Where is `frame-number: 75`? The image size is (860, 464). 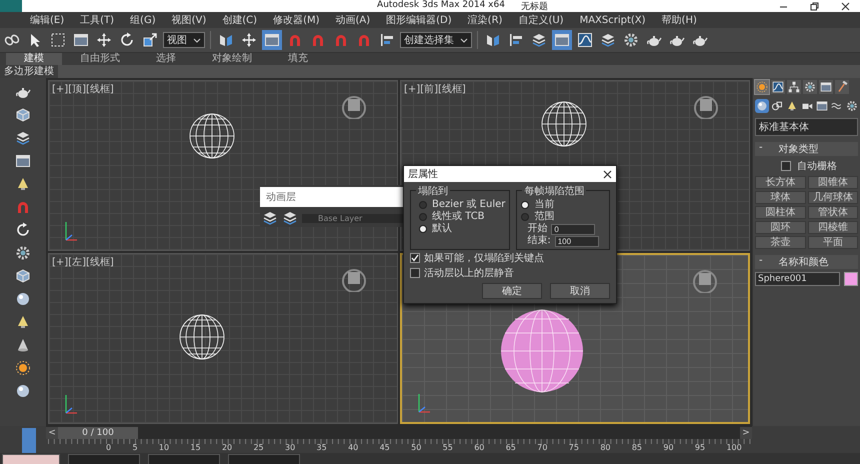
frame-number: 75 is located at coordinates (573, 448).